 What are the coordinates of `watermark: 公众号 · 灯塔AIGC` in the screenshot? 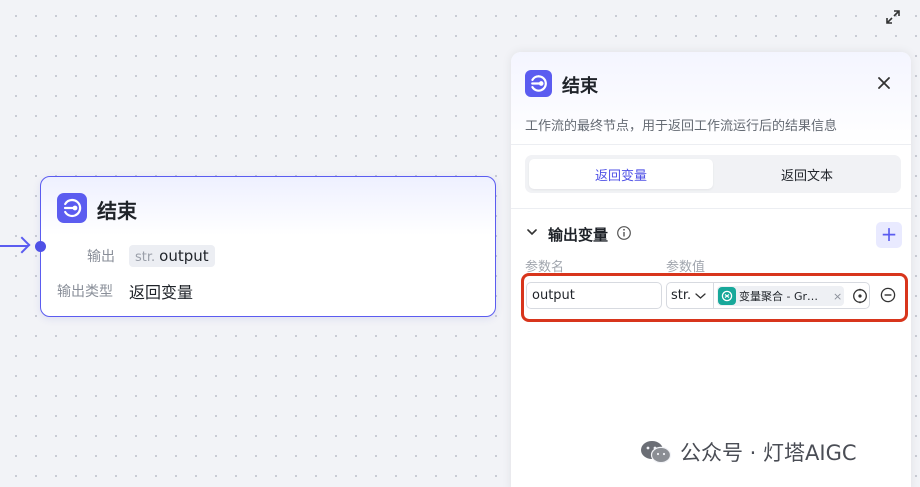 It's located at (748, 452).